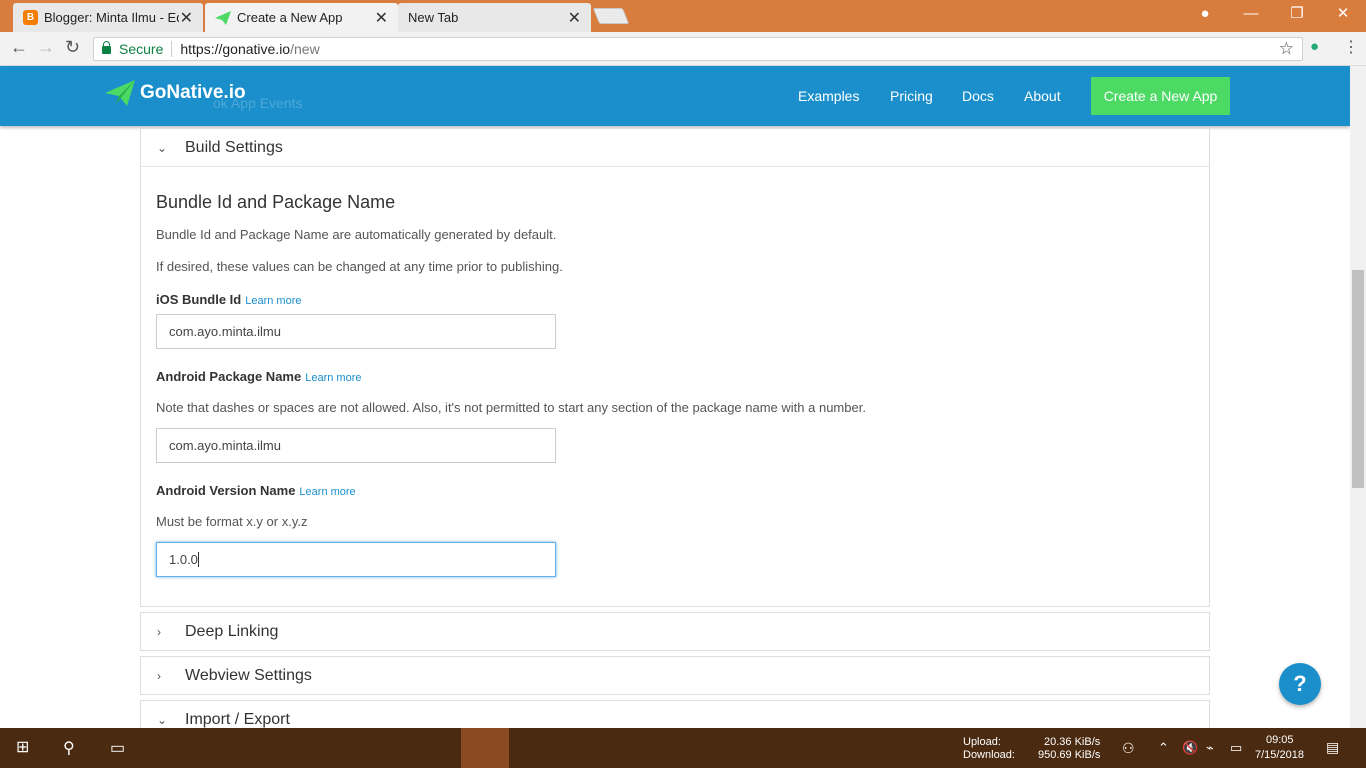  What do you see at coordinates (989, 755) in the screenshot?
I see `download-label: Download:` at bounding box center [989, 755].